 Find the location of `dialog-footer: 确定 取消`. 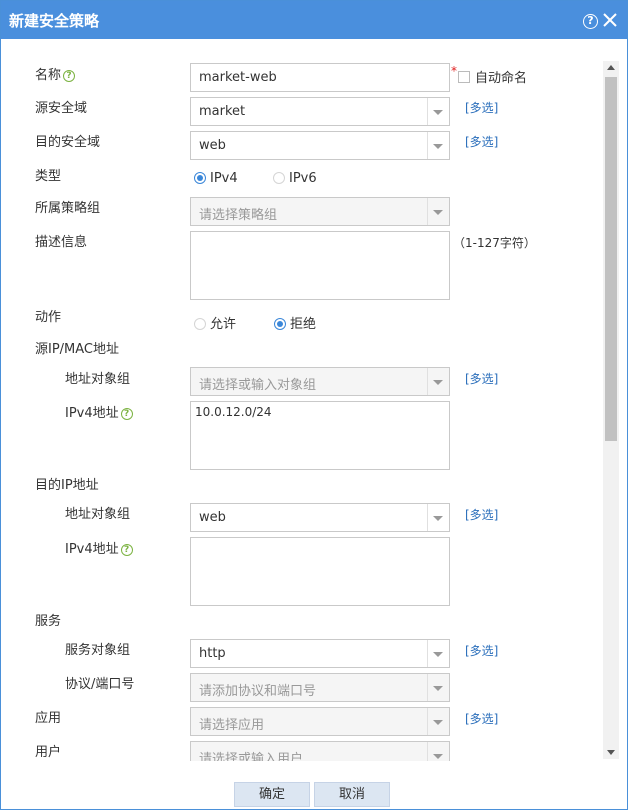

dialog-footer: 确定 取消 is located at coordinates (314, 785).